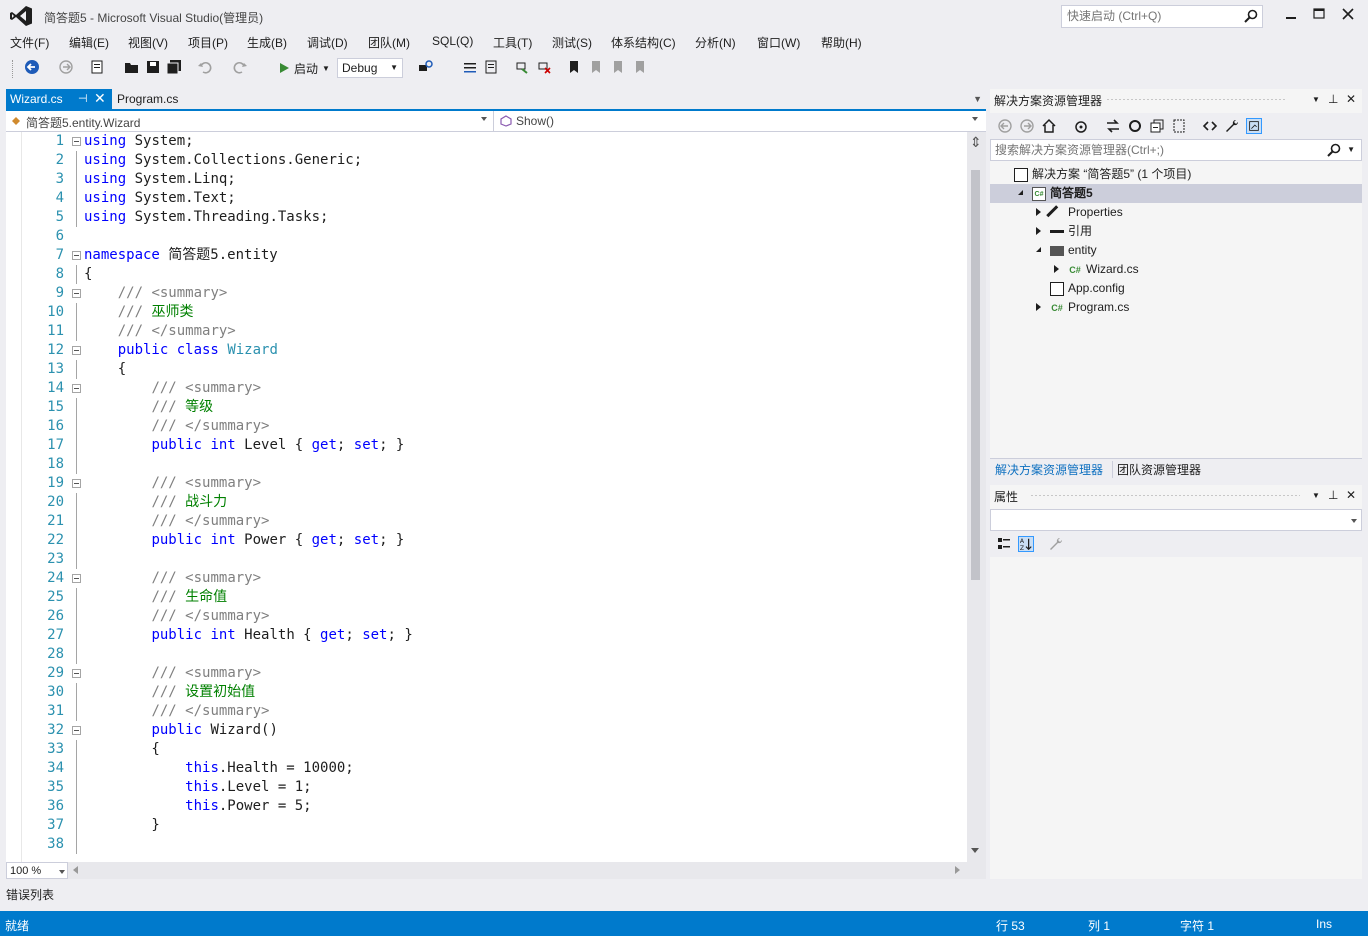 The height and width of the screenshot is (936, 1368). I want to click on code-line: 23, so click(486, 559).